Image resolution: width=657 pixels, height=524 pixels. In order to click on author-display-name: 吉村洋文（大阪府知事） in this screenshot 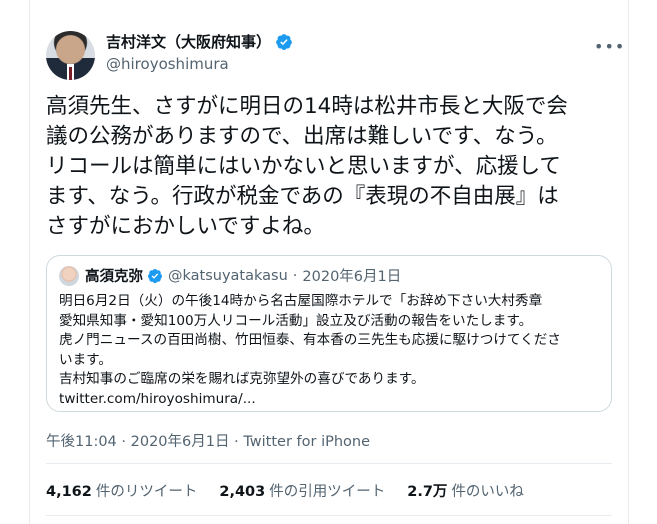, I will do `click(188, 41)`.